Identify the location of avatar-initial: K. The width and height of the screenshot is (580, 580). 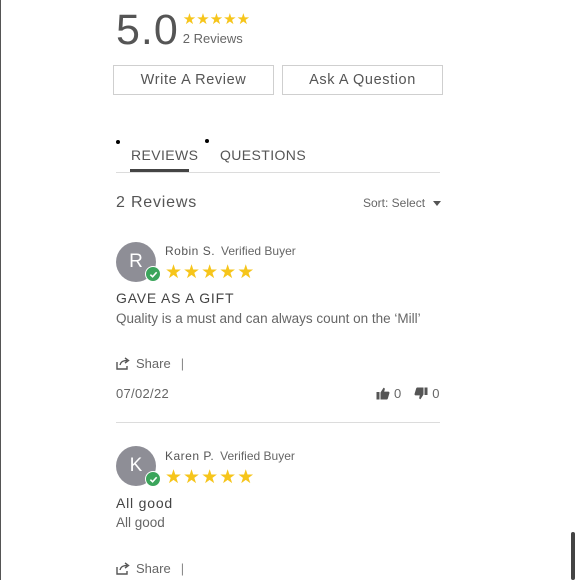
(136, 465).